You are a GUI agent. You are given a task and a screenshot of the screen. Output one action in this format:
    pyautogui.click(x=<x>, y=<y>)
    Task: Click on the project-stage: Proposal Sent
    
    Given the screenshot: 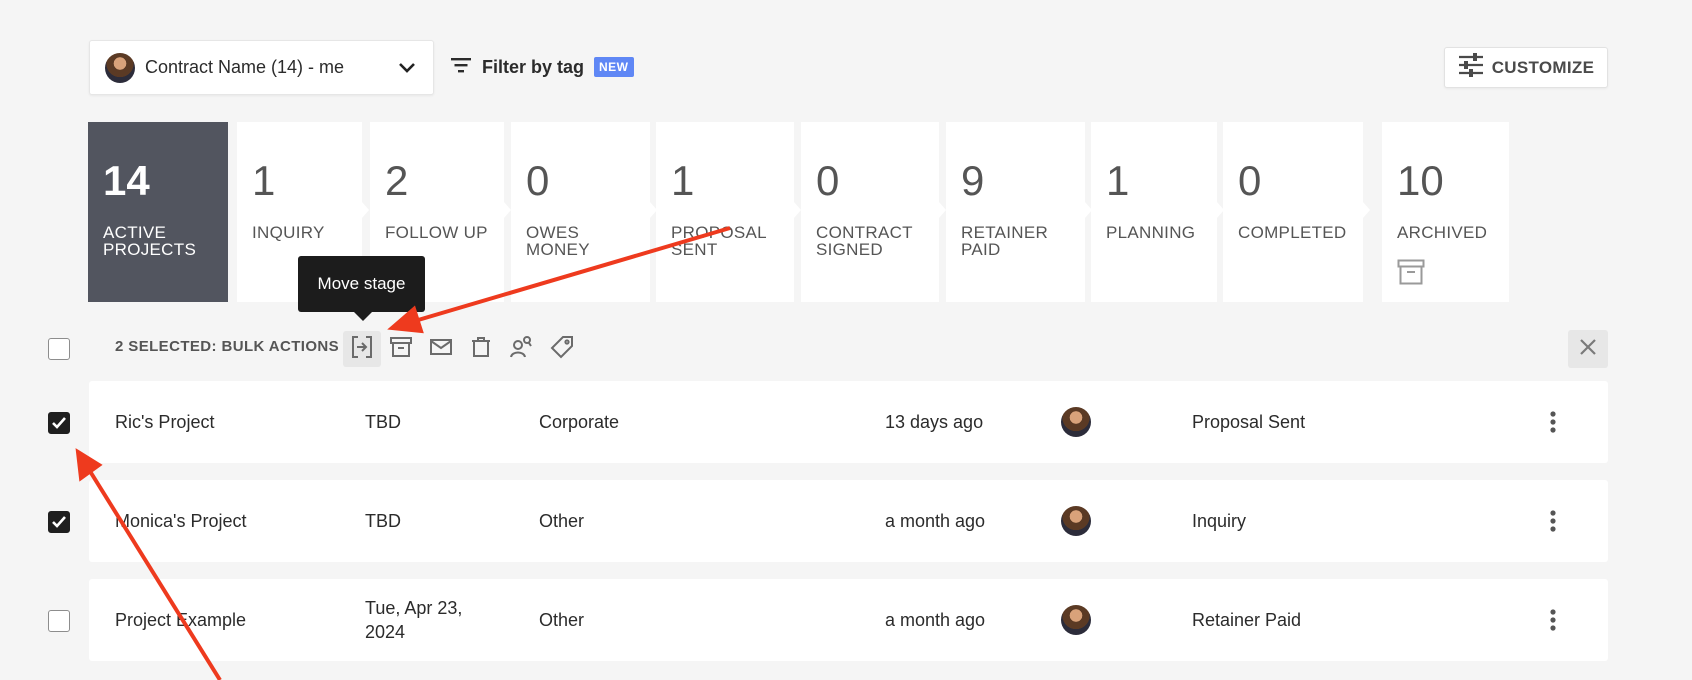 What is the action you would take?
    pyautogui.click(x=1249, y=421)
    